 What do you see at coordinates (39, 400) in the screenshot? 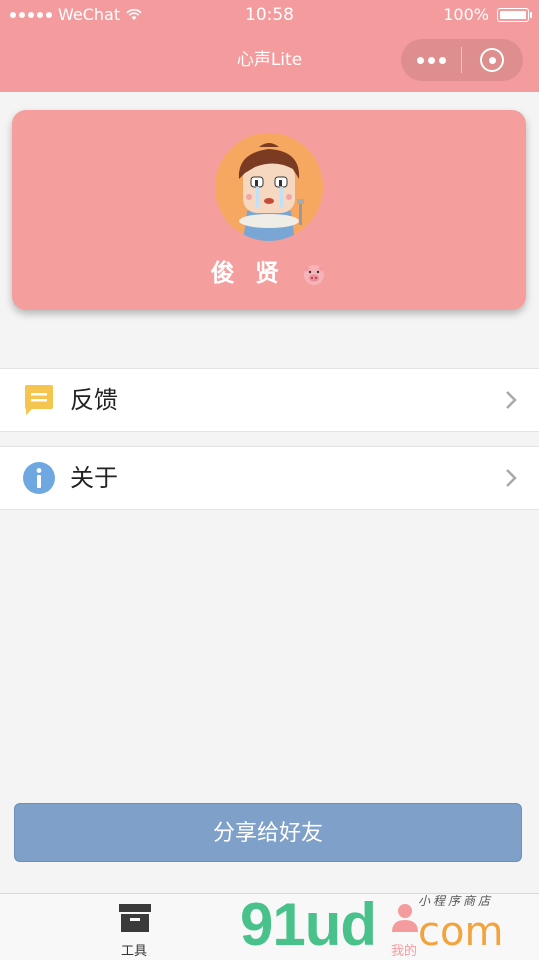
I see `feedback-icon` at bounding box center [39, 400].